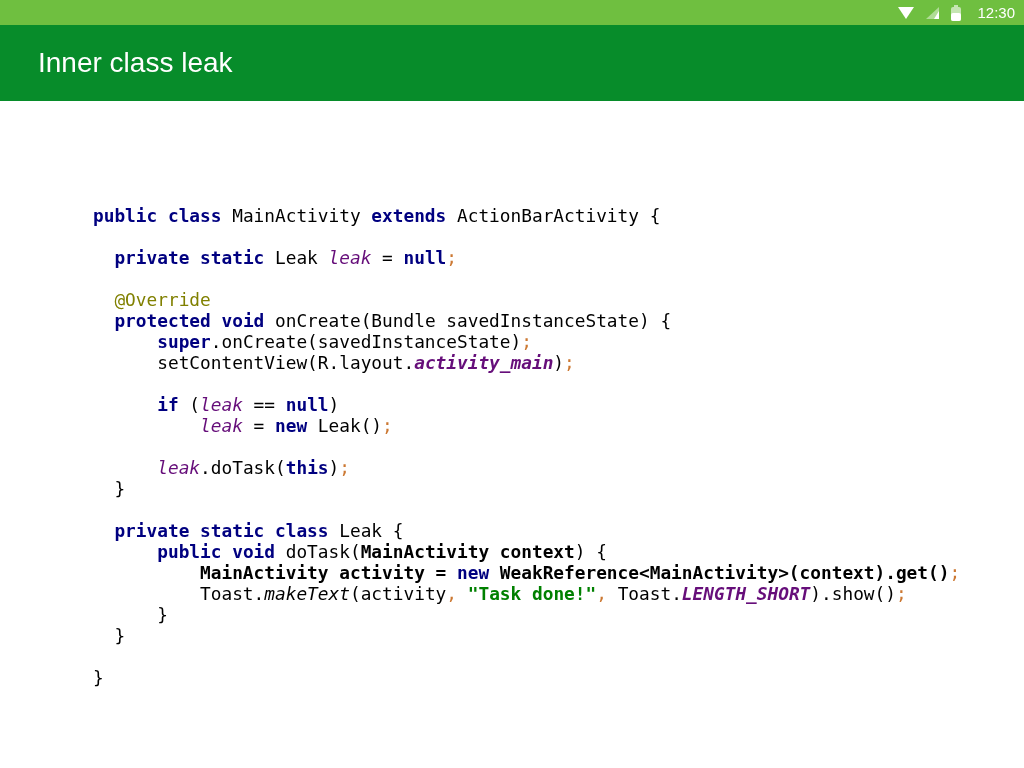 The width and height of the screenshot is (1024, 768). What do you see at coordinates (906, 12) in the screenshot?
I see `wifi-icon` at bounding box center [906, 12].